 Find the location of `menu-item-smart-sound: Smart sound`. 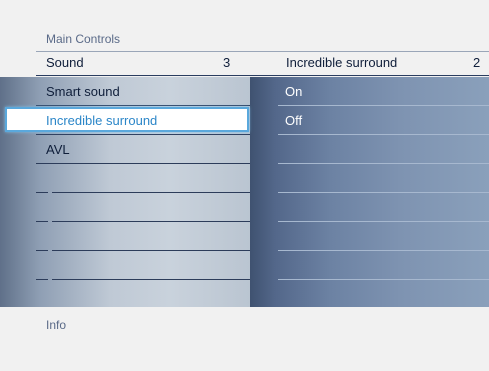

menu-item-smart-sound: Smart sound is located at coordinates (125, 91).